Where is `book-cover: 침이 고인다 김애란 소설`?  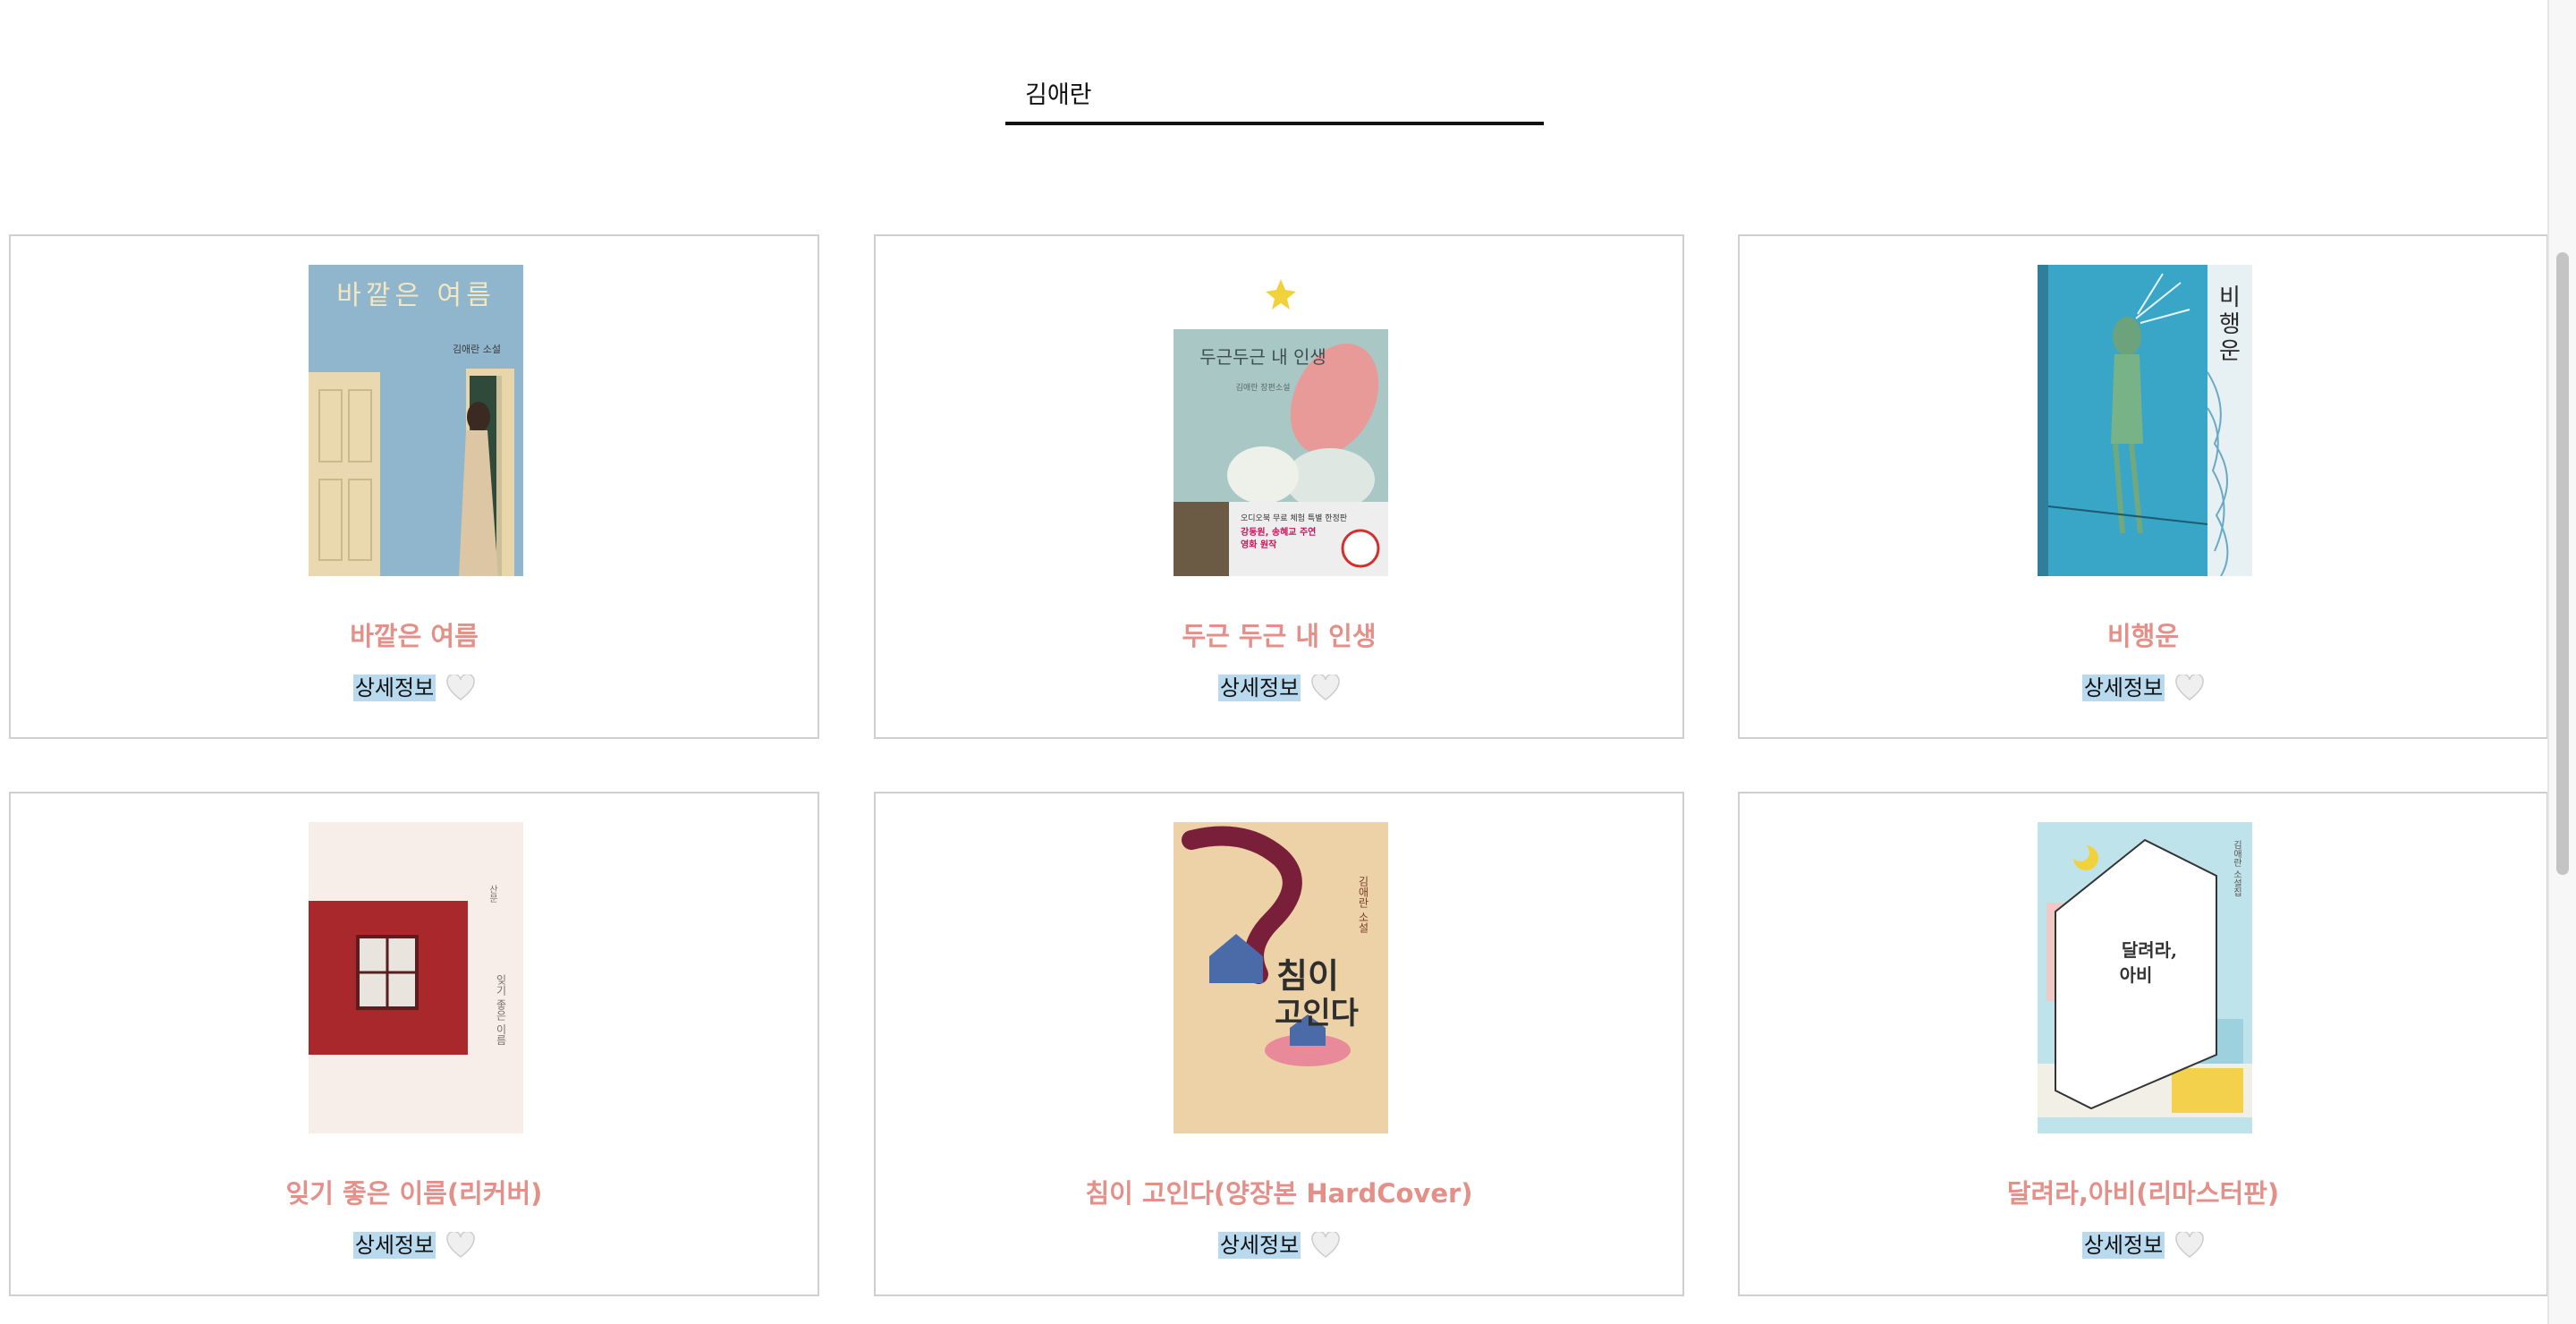 book-cover: 침이 고인다 김애란 소설 is located at coordinates (1281, 977).